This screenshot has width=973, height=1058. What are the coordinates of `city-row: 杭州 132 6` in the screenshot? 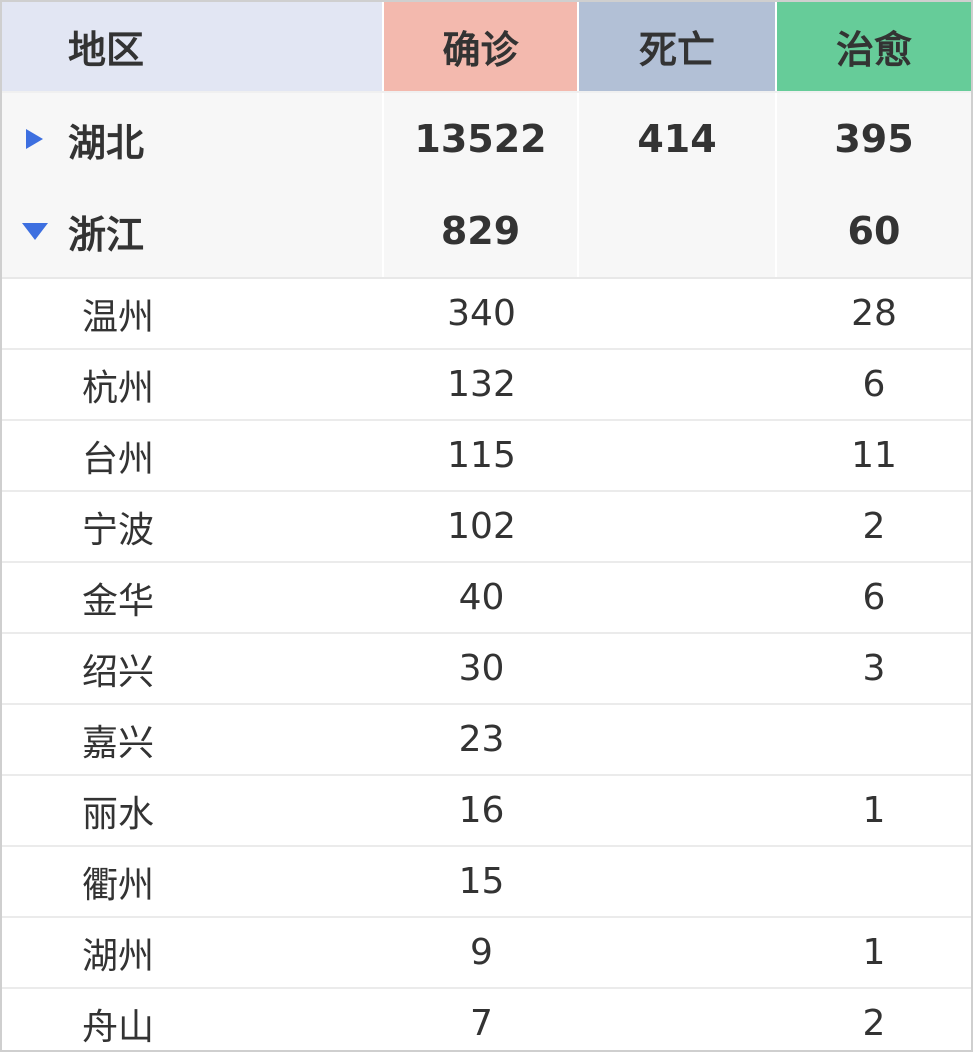 It's located at (486, 385).